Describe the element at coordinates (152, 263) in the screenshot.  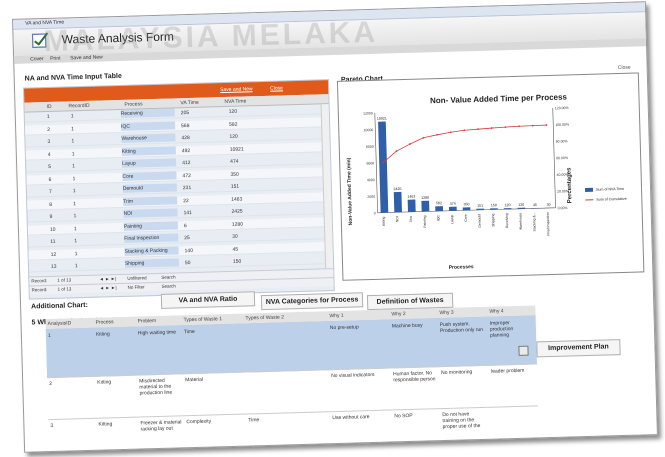
I see `row-process: Shipping` at that location.